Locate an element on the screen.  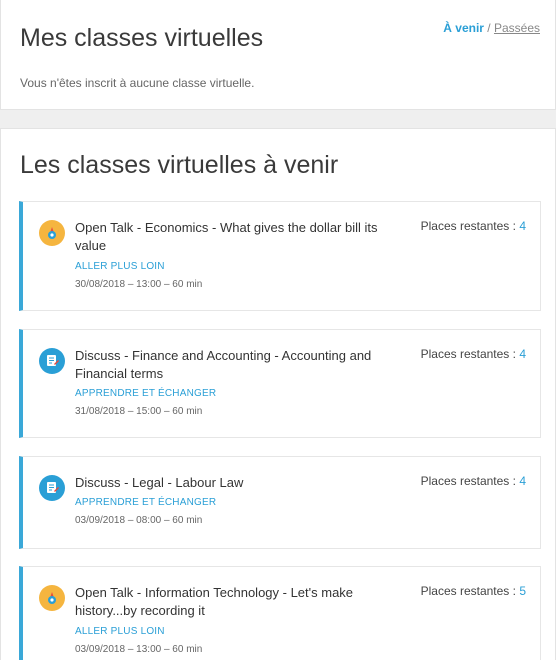
filter-upcoming-link: À venir is located at coordinates (463, 28).